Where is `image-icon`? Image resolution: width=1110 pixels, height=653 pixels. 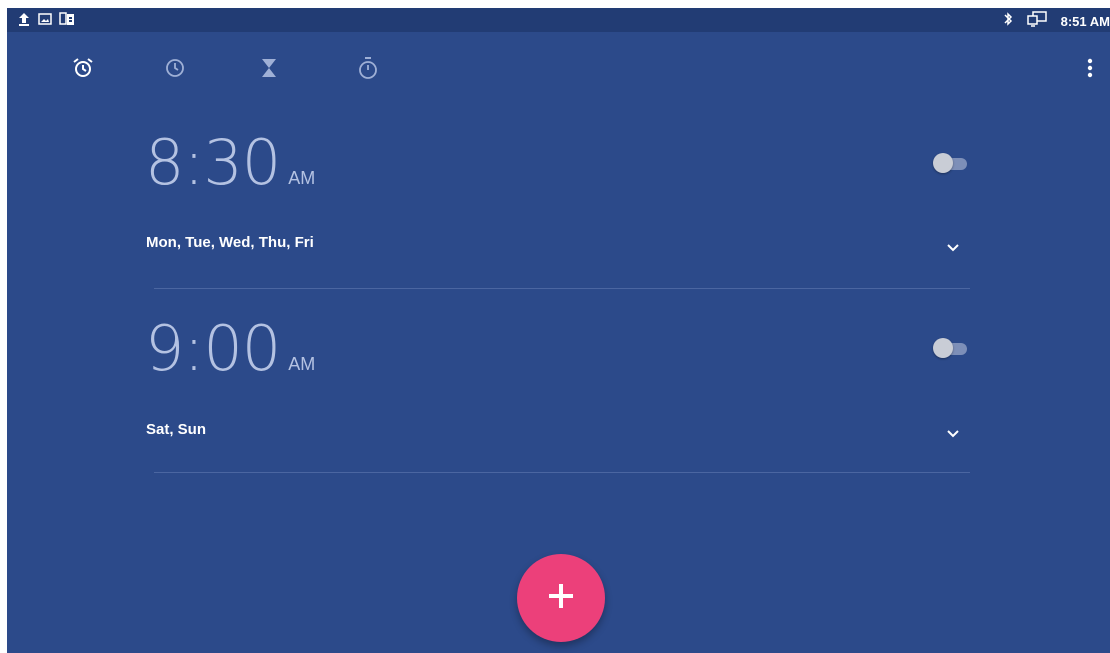
image-icon is located at coordinates (45, 21).